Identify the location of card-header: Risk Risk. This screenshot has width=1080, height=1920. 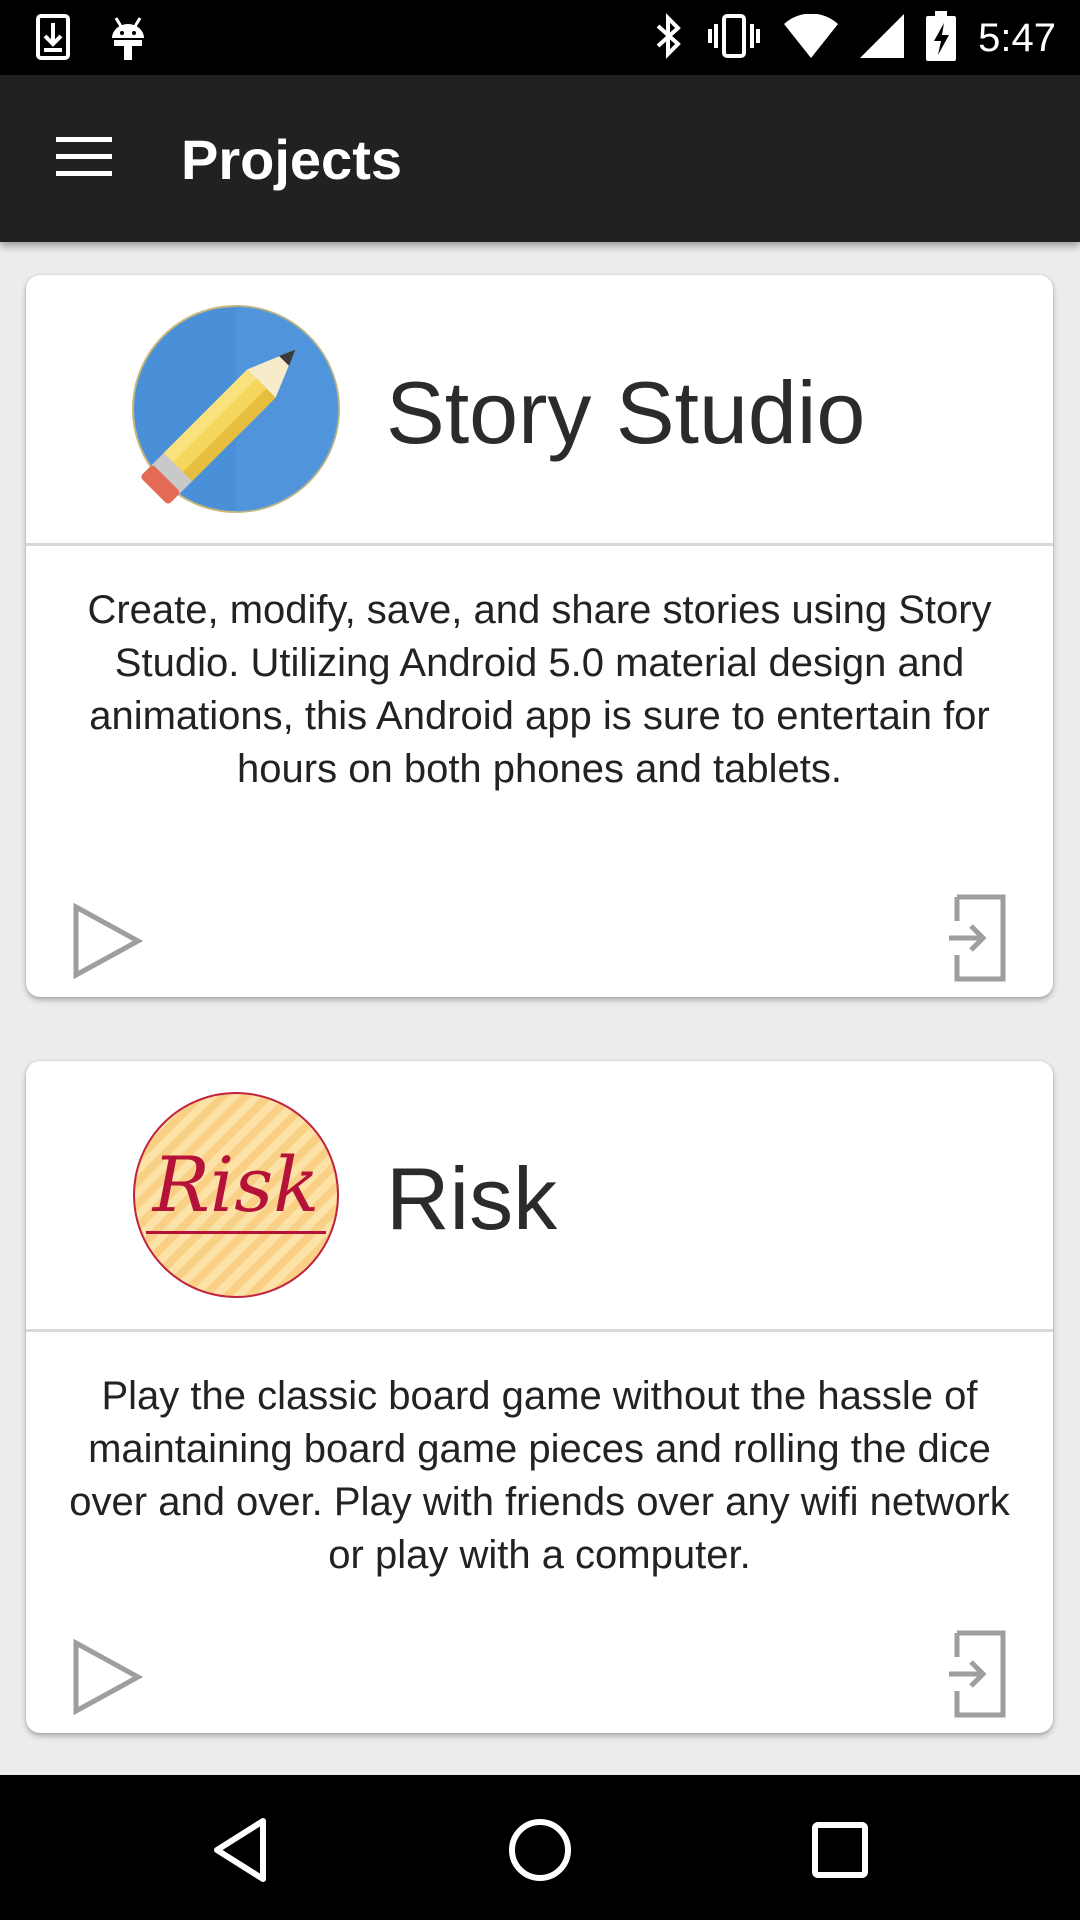
(539, 1196).